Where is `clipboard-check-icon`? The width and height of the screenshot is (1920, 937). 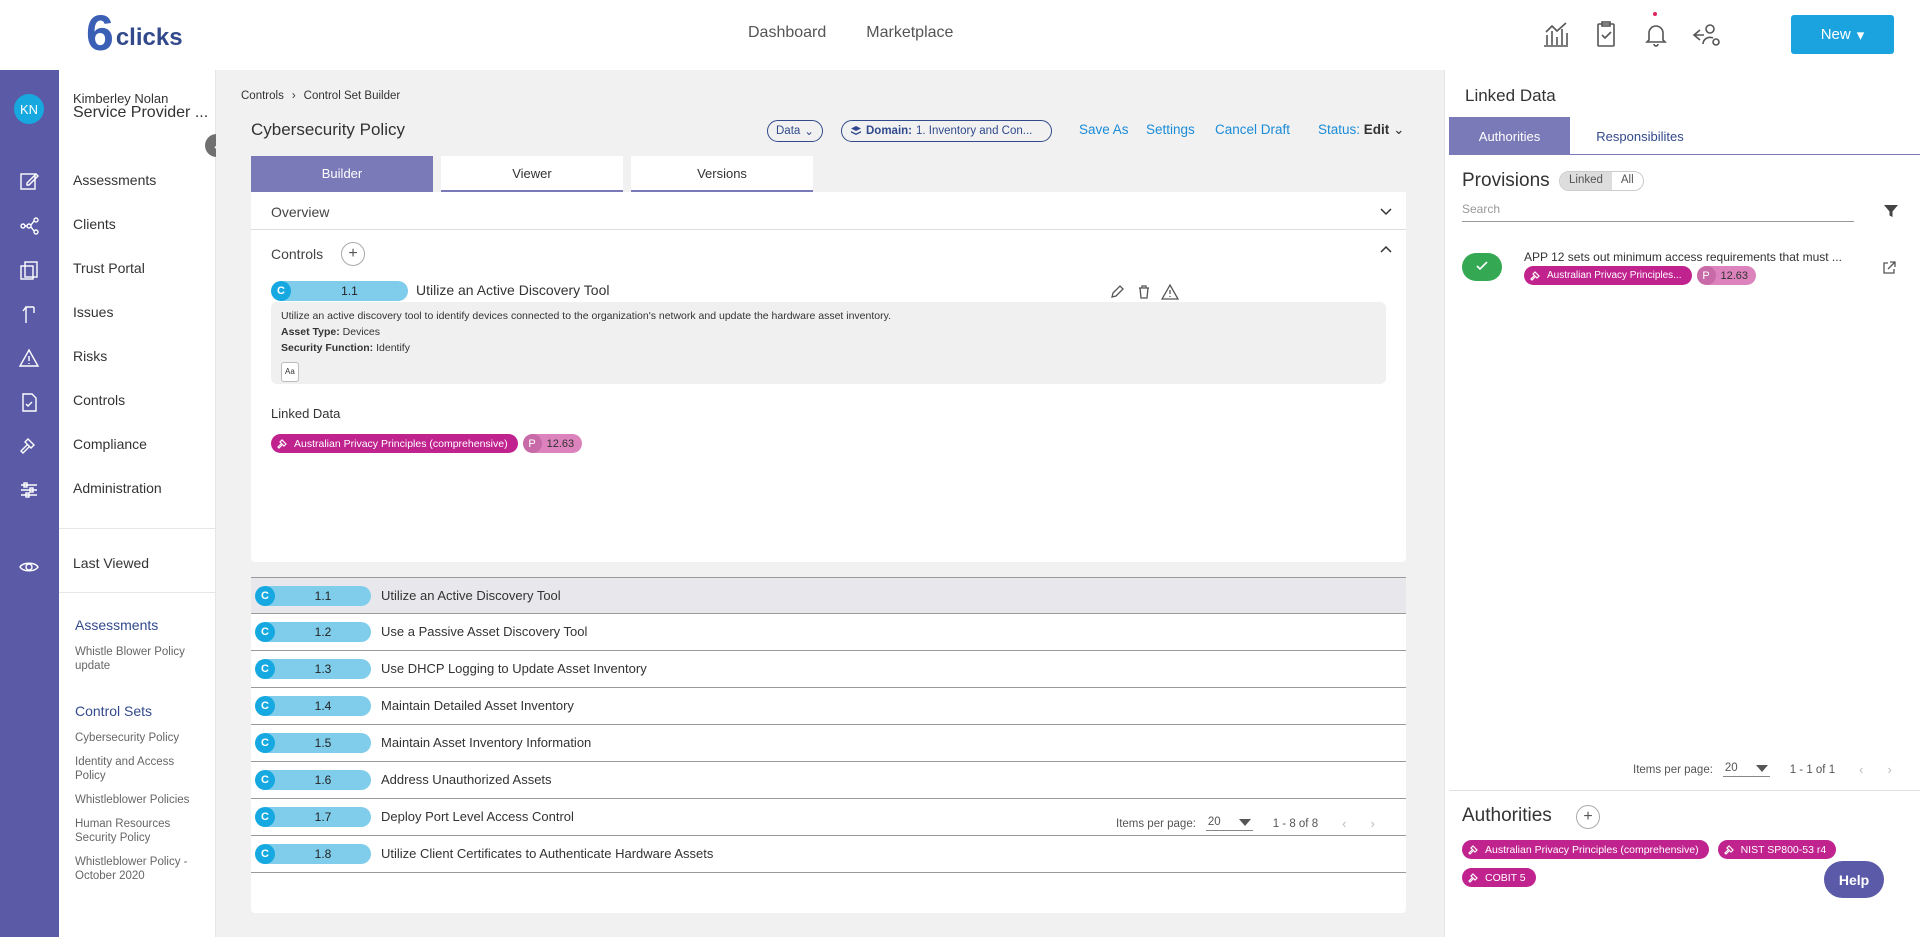
clipboard-check-icon is located at coordinates (1606, 34).